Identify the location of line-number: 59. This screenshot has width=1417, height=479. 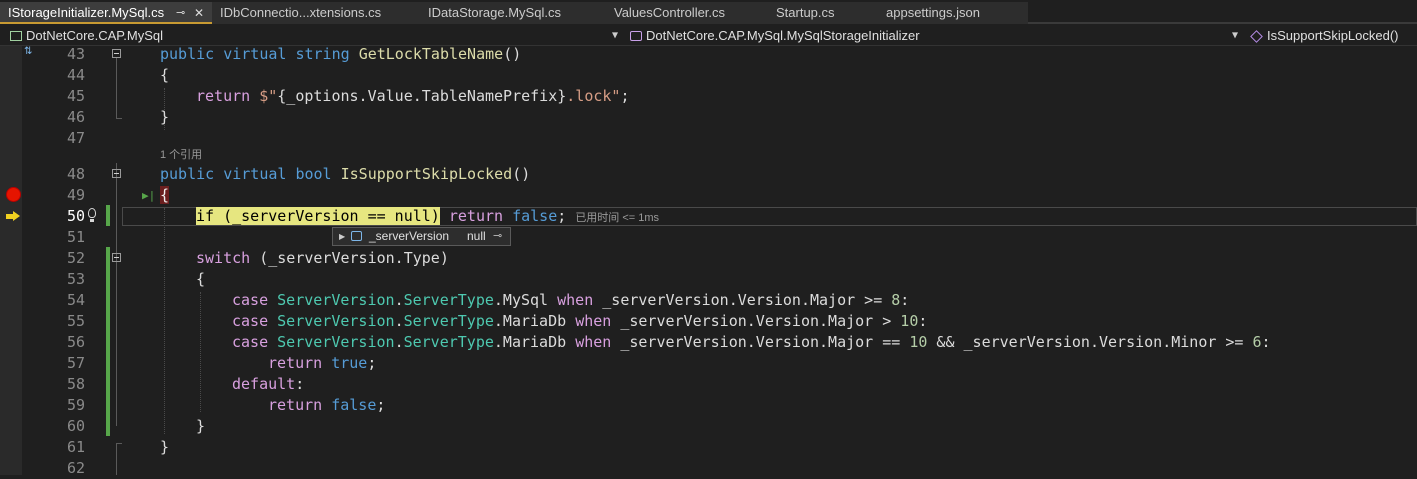
(75, 405).